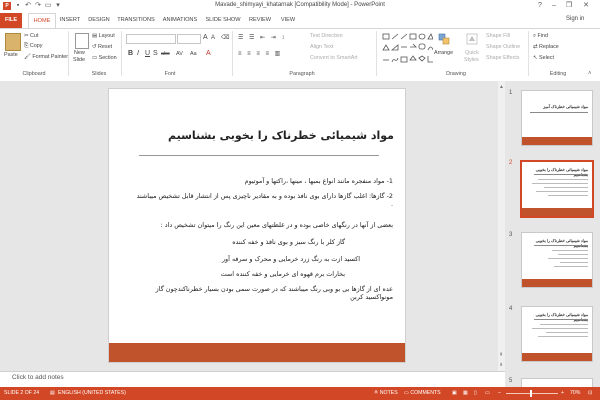  Describe the element at coordinates (138, 53) in the screenshot. I see `italic-button: I` at that location.